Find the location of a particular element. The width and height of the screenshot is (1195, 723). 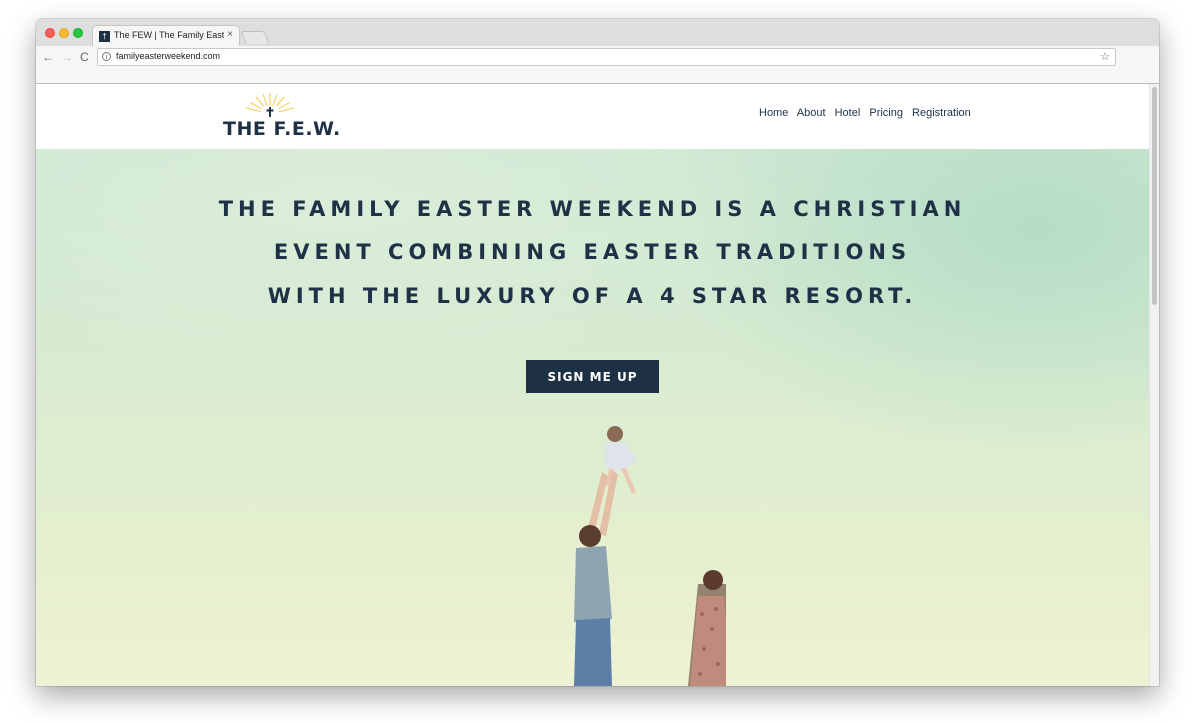

nav-hotel: Hotel is located at coordinates (848, 113).